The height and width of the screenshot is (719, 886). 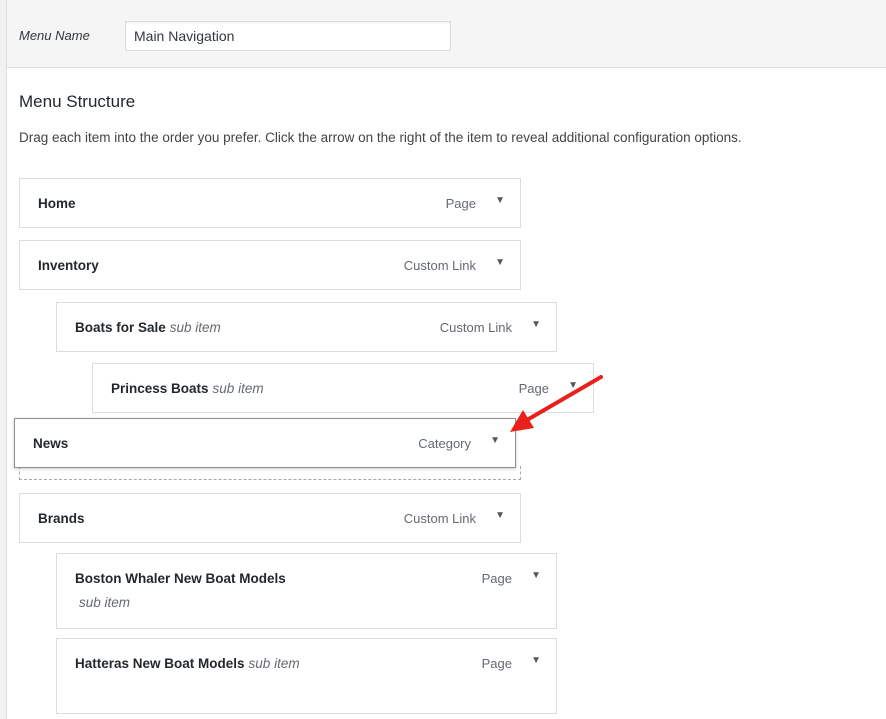 I want to click on menu-item-title: Brands, so click(x=61, y=518).